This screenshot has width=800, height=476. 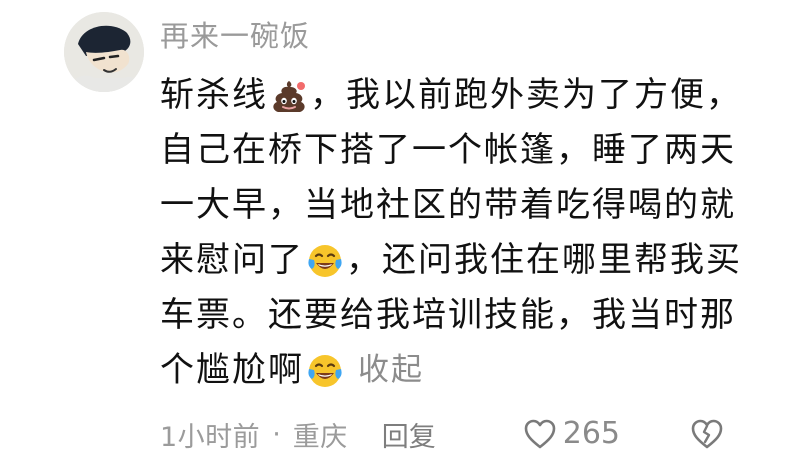 I want to click on comment-line-4: 来慰问了 ，还问我住在哪里帮我买, so click(x=460, y=260).